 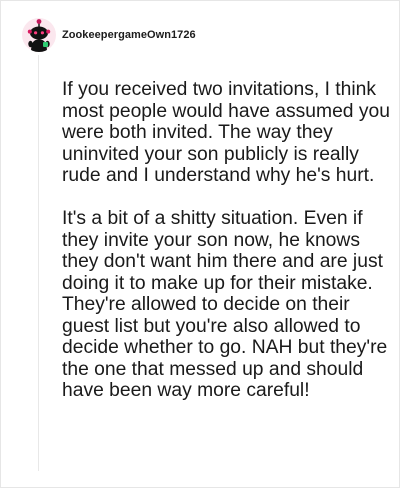 I want to click on avatar, so click(x=39, y=35).